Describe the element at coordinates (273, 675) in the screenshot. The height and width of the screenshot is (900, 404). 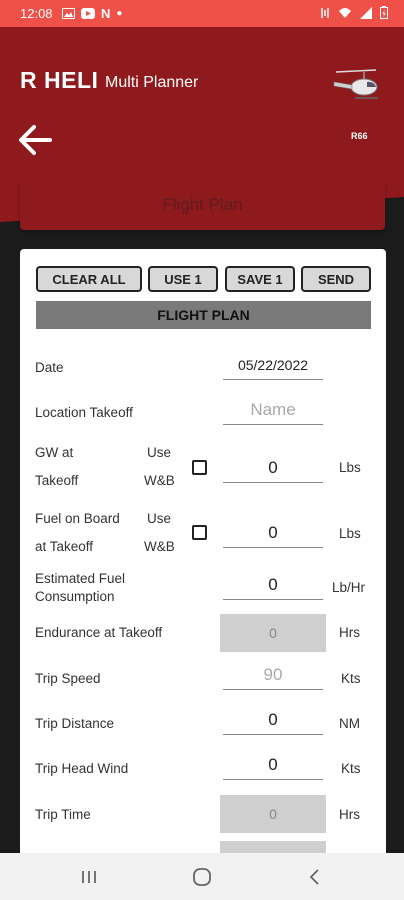
I see `trip-speed-input: 90` at that location.